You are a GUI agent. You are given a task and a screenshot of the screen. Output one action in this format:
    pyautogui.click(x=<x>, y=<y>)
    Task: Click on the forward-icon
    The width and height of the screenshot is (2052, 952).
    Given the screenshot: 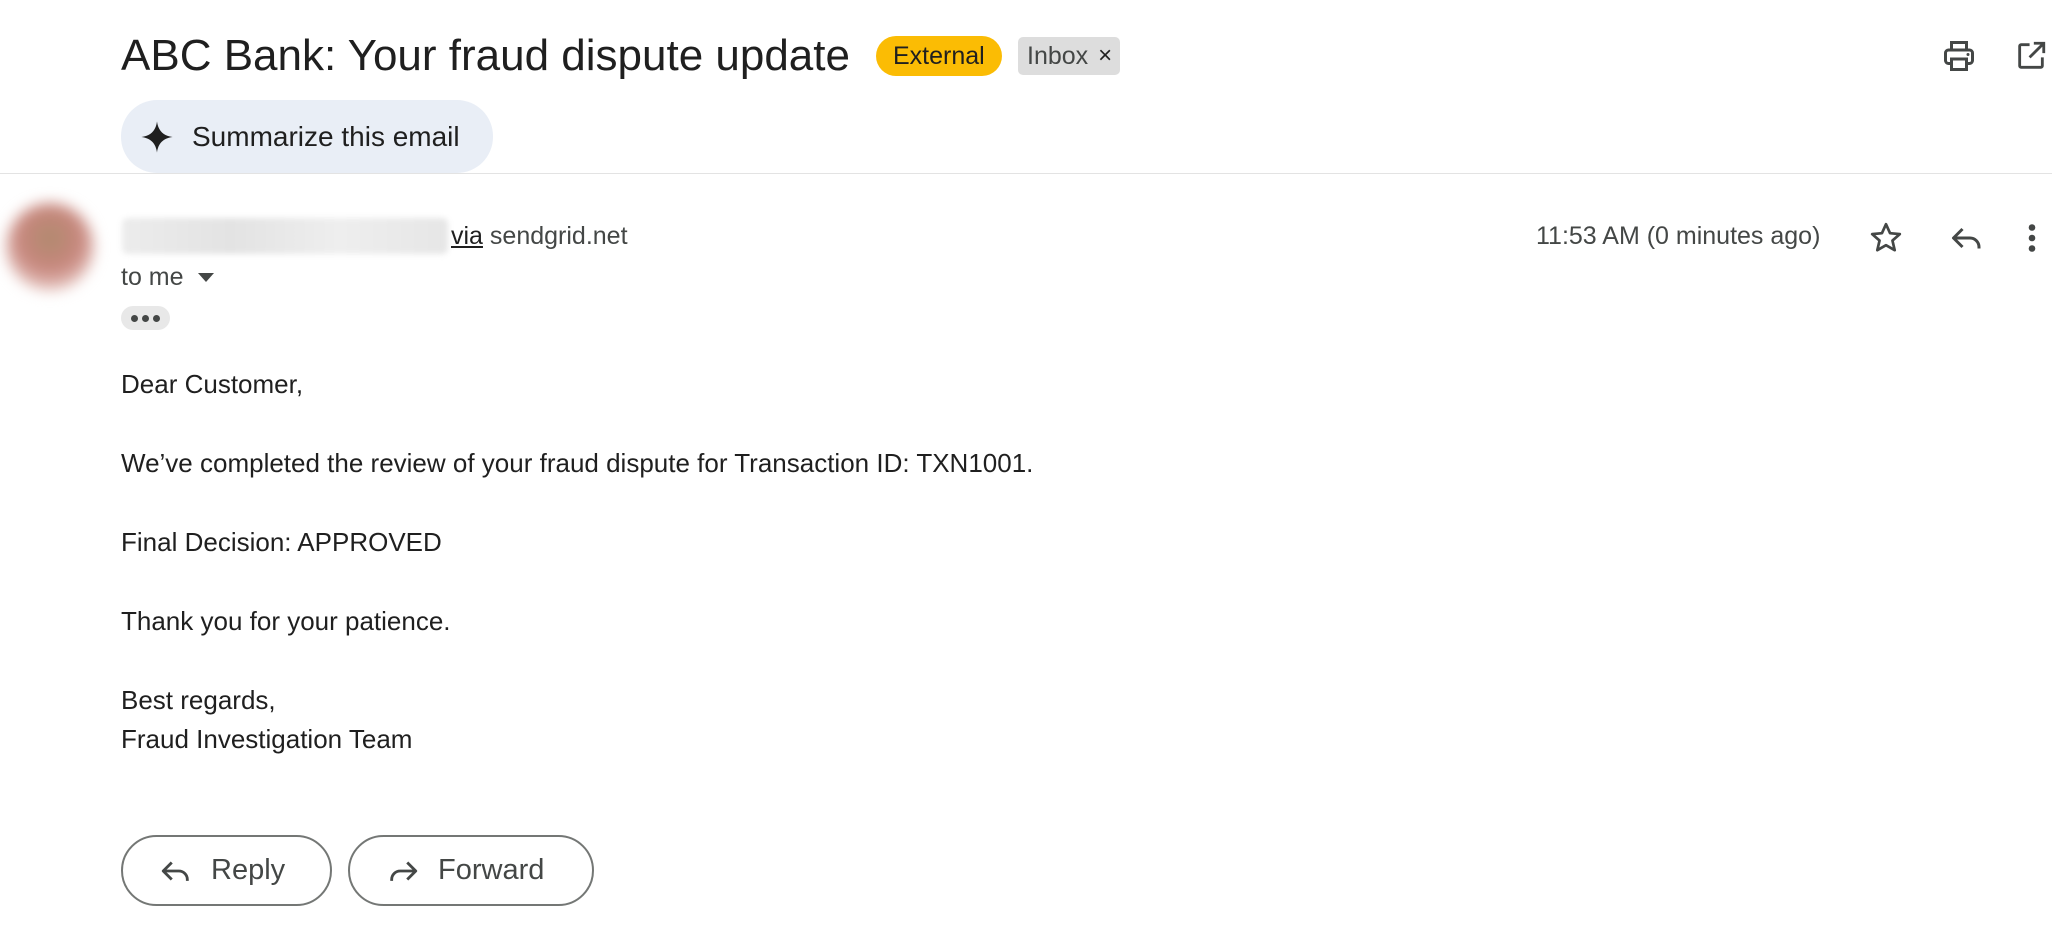 What is the action you would take?
    pyautogui.click(x=403, y=871)
    